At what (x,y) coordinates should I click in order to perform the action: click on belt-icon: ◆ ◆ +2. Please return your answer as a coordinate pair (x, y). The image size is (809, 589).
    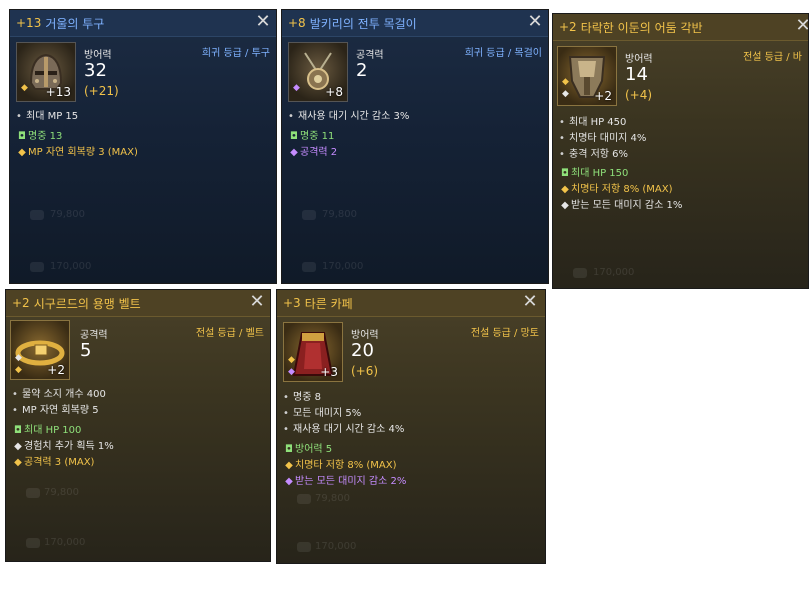
    Looking at the image, I should click on (40, 350).